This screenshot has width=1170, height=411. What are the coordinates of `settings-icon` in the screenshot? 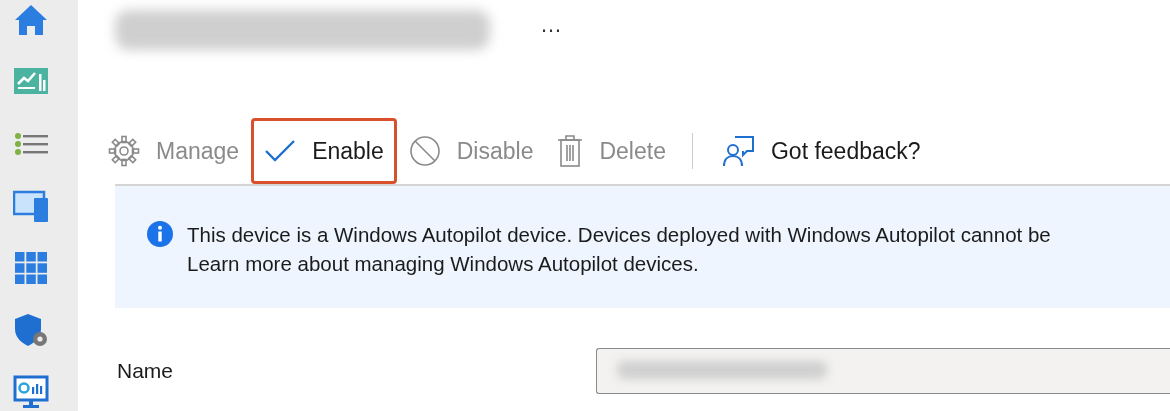 It's located at (124, 151).